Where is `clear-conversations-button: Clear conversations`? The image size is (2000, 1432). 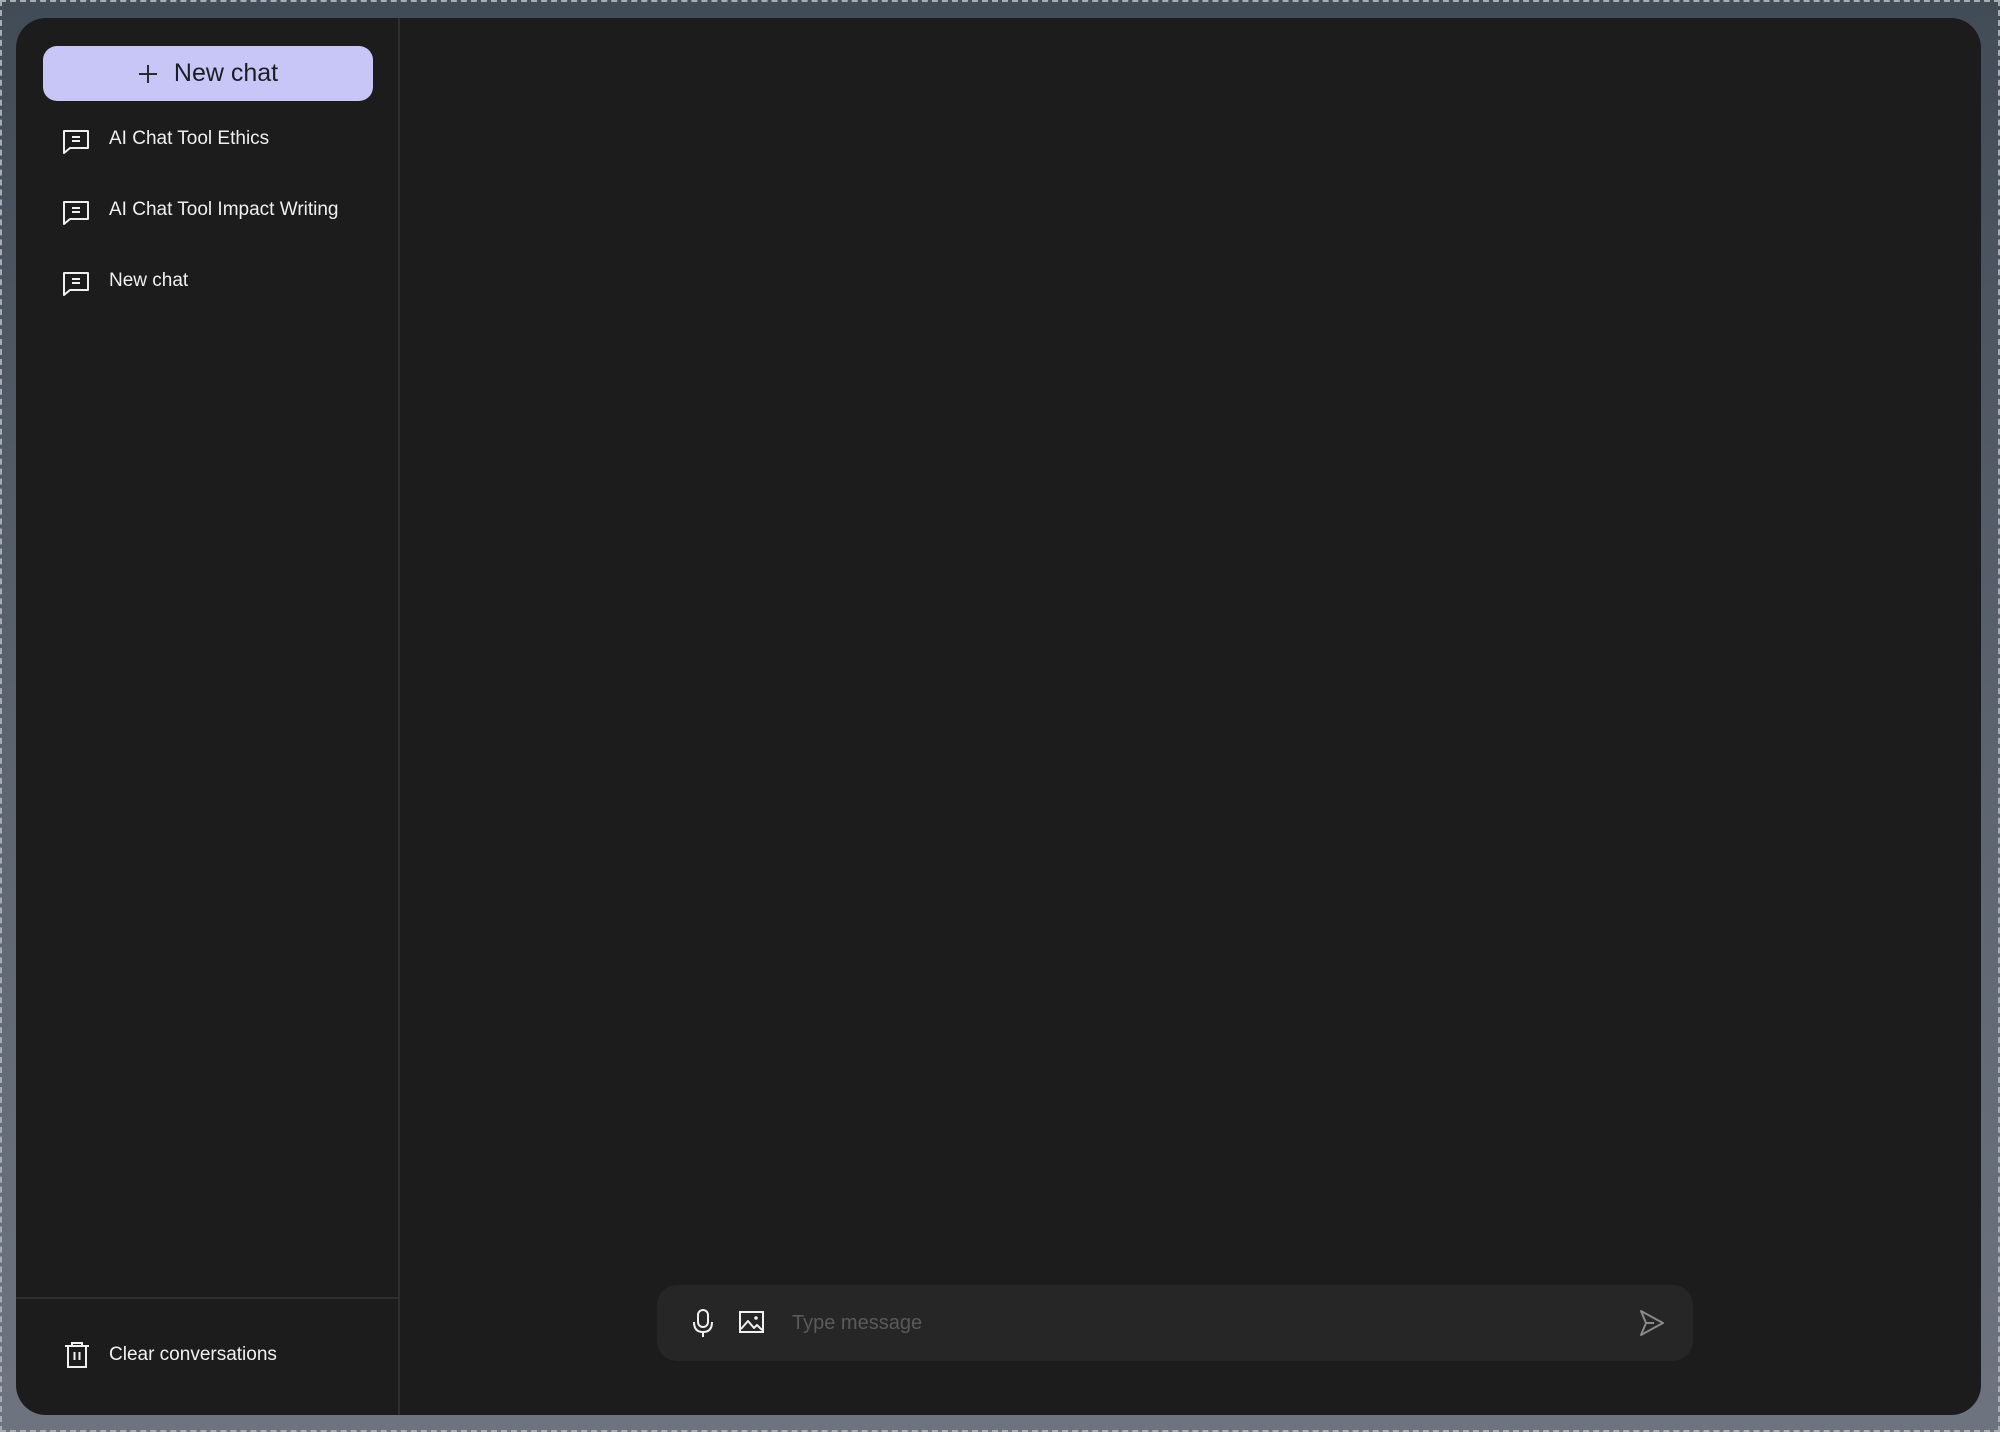 clear-conversations-button: Clear conversations is located at coordinates (170, 1355).